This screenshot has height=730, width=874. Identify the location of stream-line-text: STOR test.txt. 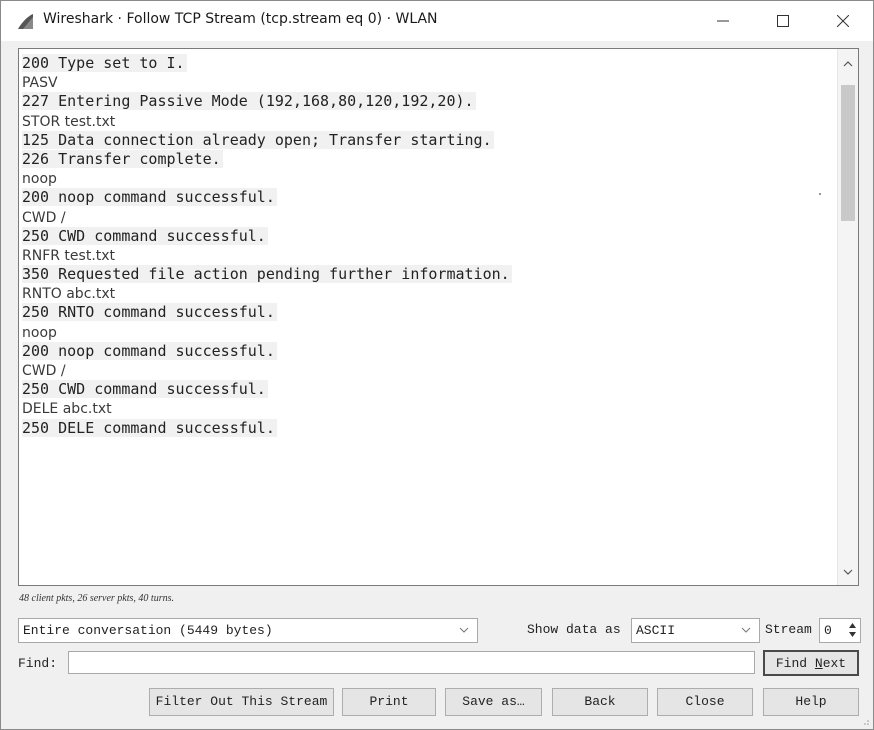
(69, 121).